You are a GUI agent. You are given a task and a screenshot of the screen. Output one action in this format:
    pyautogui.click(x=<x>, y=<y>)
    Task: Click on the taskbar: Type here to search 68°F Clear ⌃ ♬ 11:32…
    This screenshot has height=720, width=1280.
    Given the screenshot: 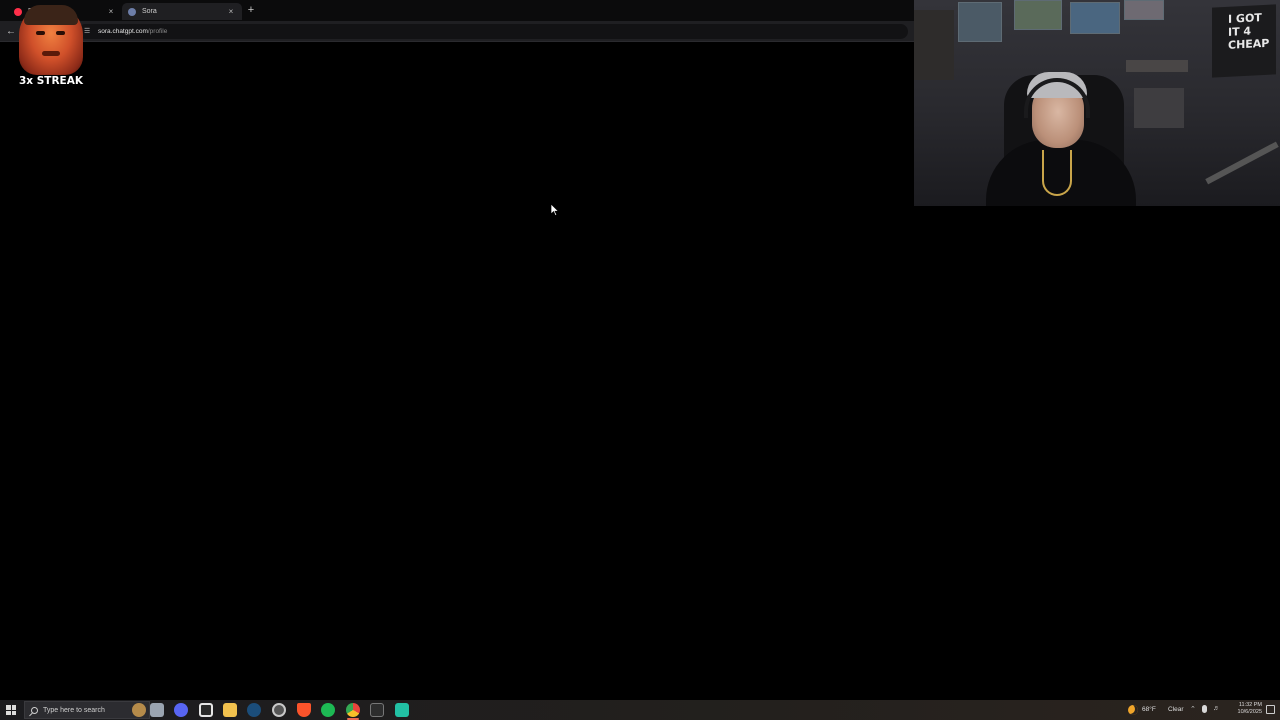 What is the action you would take?
    pyautogui.click(x=640, y=710)
    